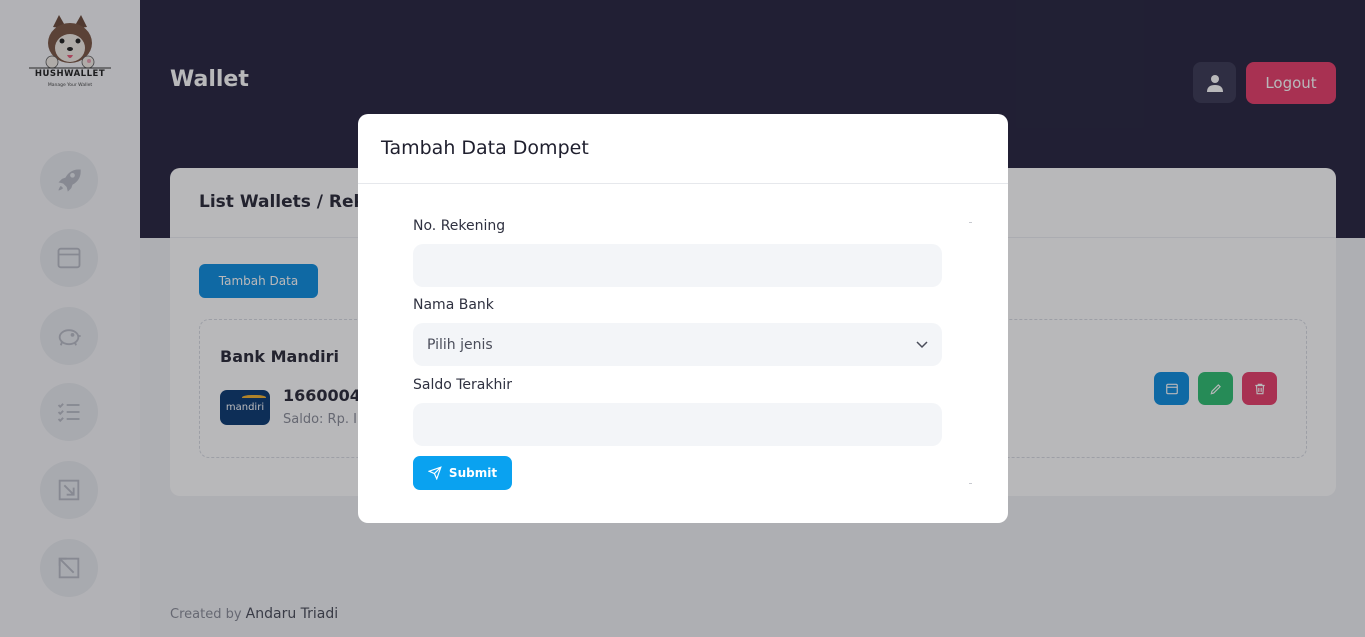 Image resolution: width=1365 pixels, height=637 pixels. Describe the element at coordinates (677, 424) in the screenshot. I see `saldo-input` at that location.